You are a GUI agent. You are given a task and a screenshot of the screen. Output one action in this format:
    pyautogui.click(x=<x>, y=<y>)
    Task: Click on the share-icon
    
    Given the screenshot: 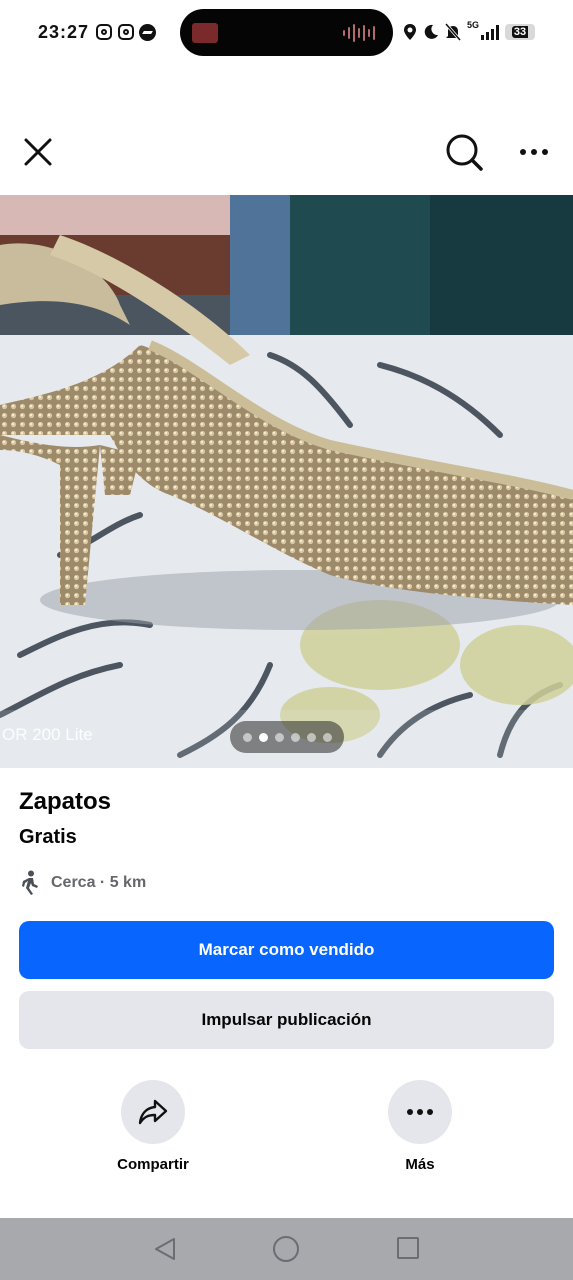 What is the action you would take?
    pyautogui.click(x=153, y=1112)
    